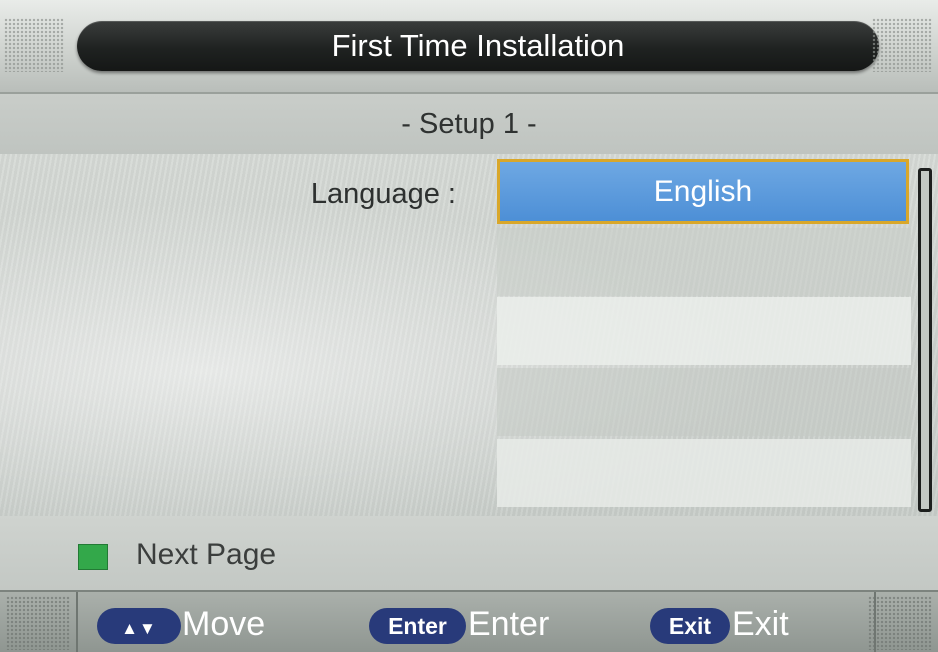 This screenshot has height=652, width=938. Describe the element at coordinates (417, 626) in the screenshot. I see `enter-key-icon: Enter` at that location.